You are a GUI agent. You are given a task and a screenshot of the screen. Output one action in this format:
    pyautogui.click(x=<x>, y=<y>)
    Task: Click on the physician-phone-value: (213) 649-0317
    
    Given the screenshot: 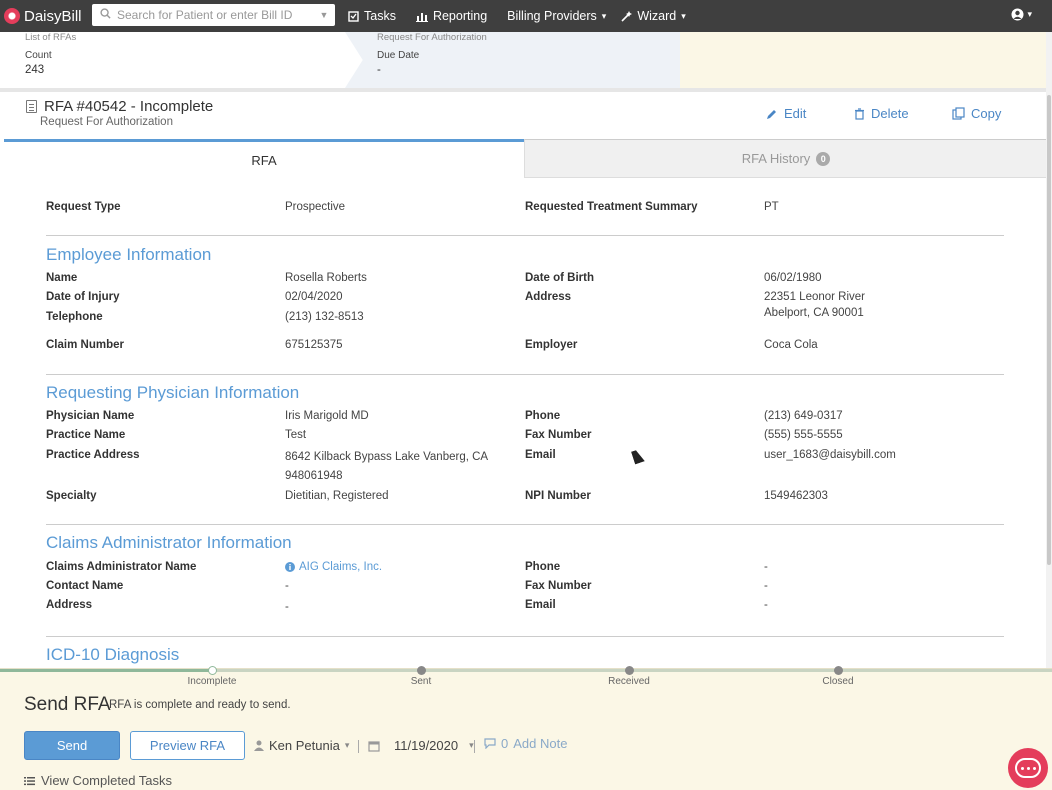 What is the action you would take?
    pyautogui.click(x=803, y=416)
    